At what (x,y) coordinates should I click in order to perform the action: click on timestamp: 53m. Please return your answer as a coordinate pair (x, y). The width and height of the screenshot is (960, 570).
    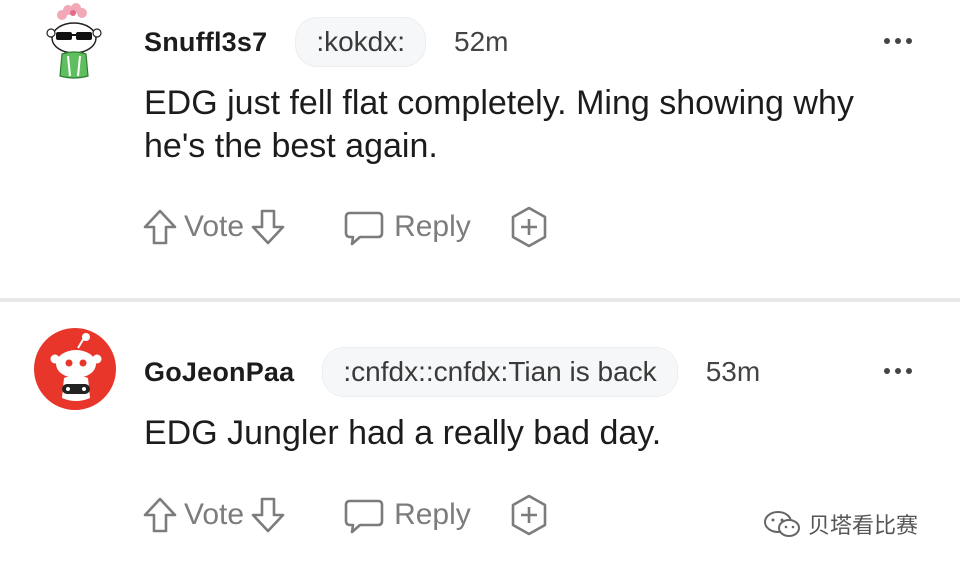
    Looking at the image, I should click on (733, 371).